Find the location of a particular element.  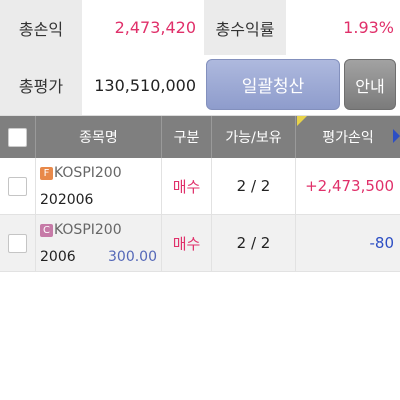

table-row: C KOSPI200 2006 300.00 매수 2 / 2 -80 is located at coordinates (200, 243).